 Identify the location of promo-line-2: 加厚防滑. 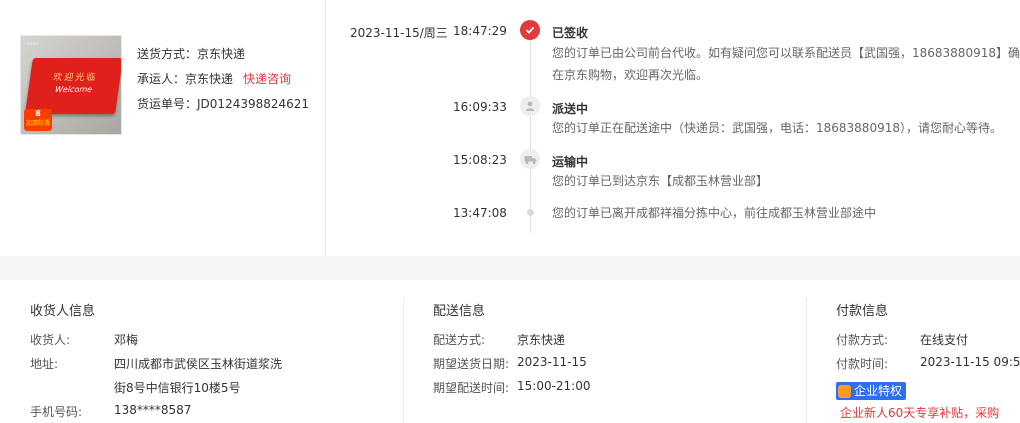
(37, 123).